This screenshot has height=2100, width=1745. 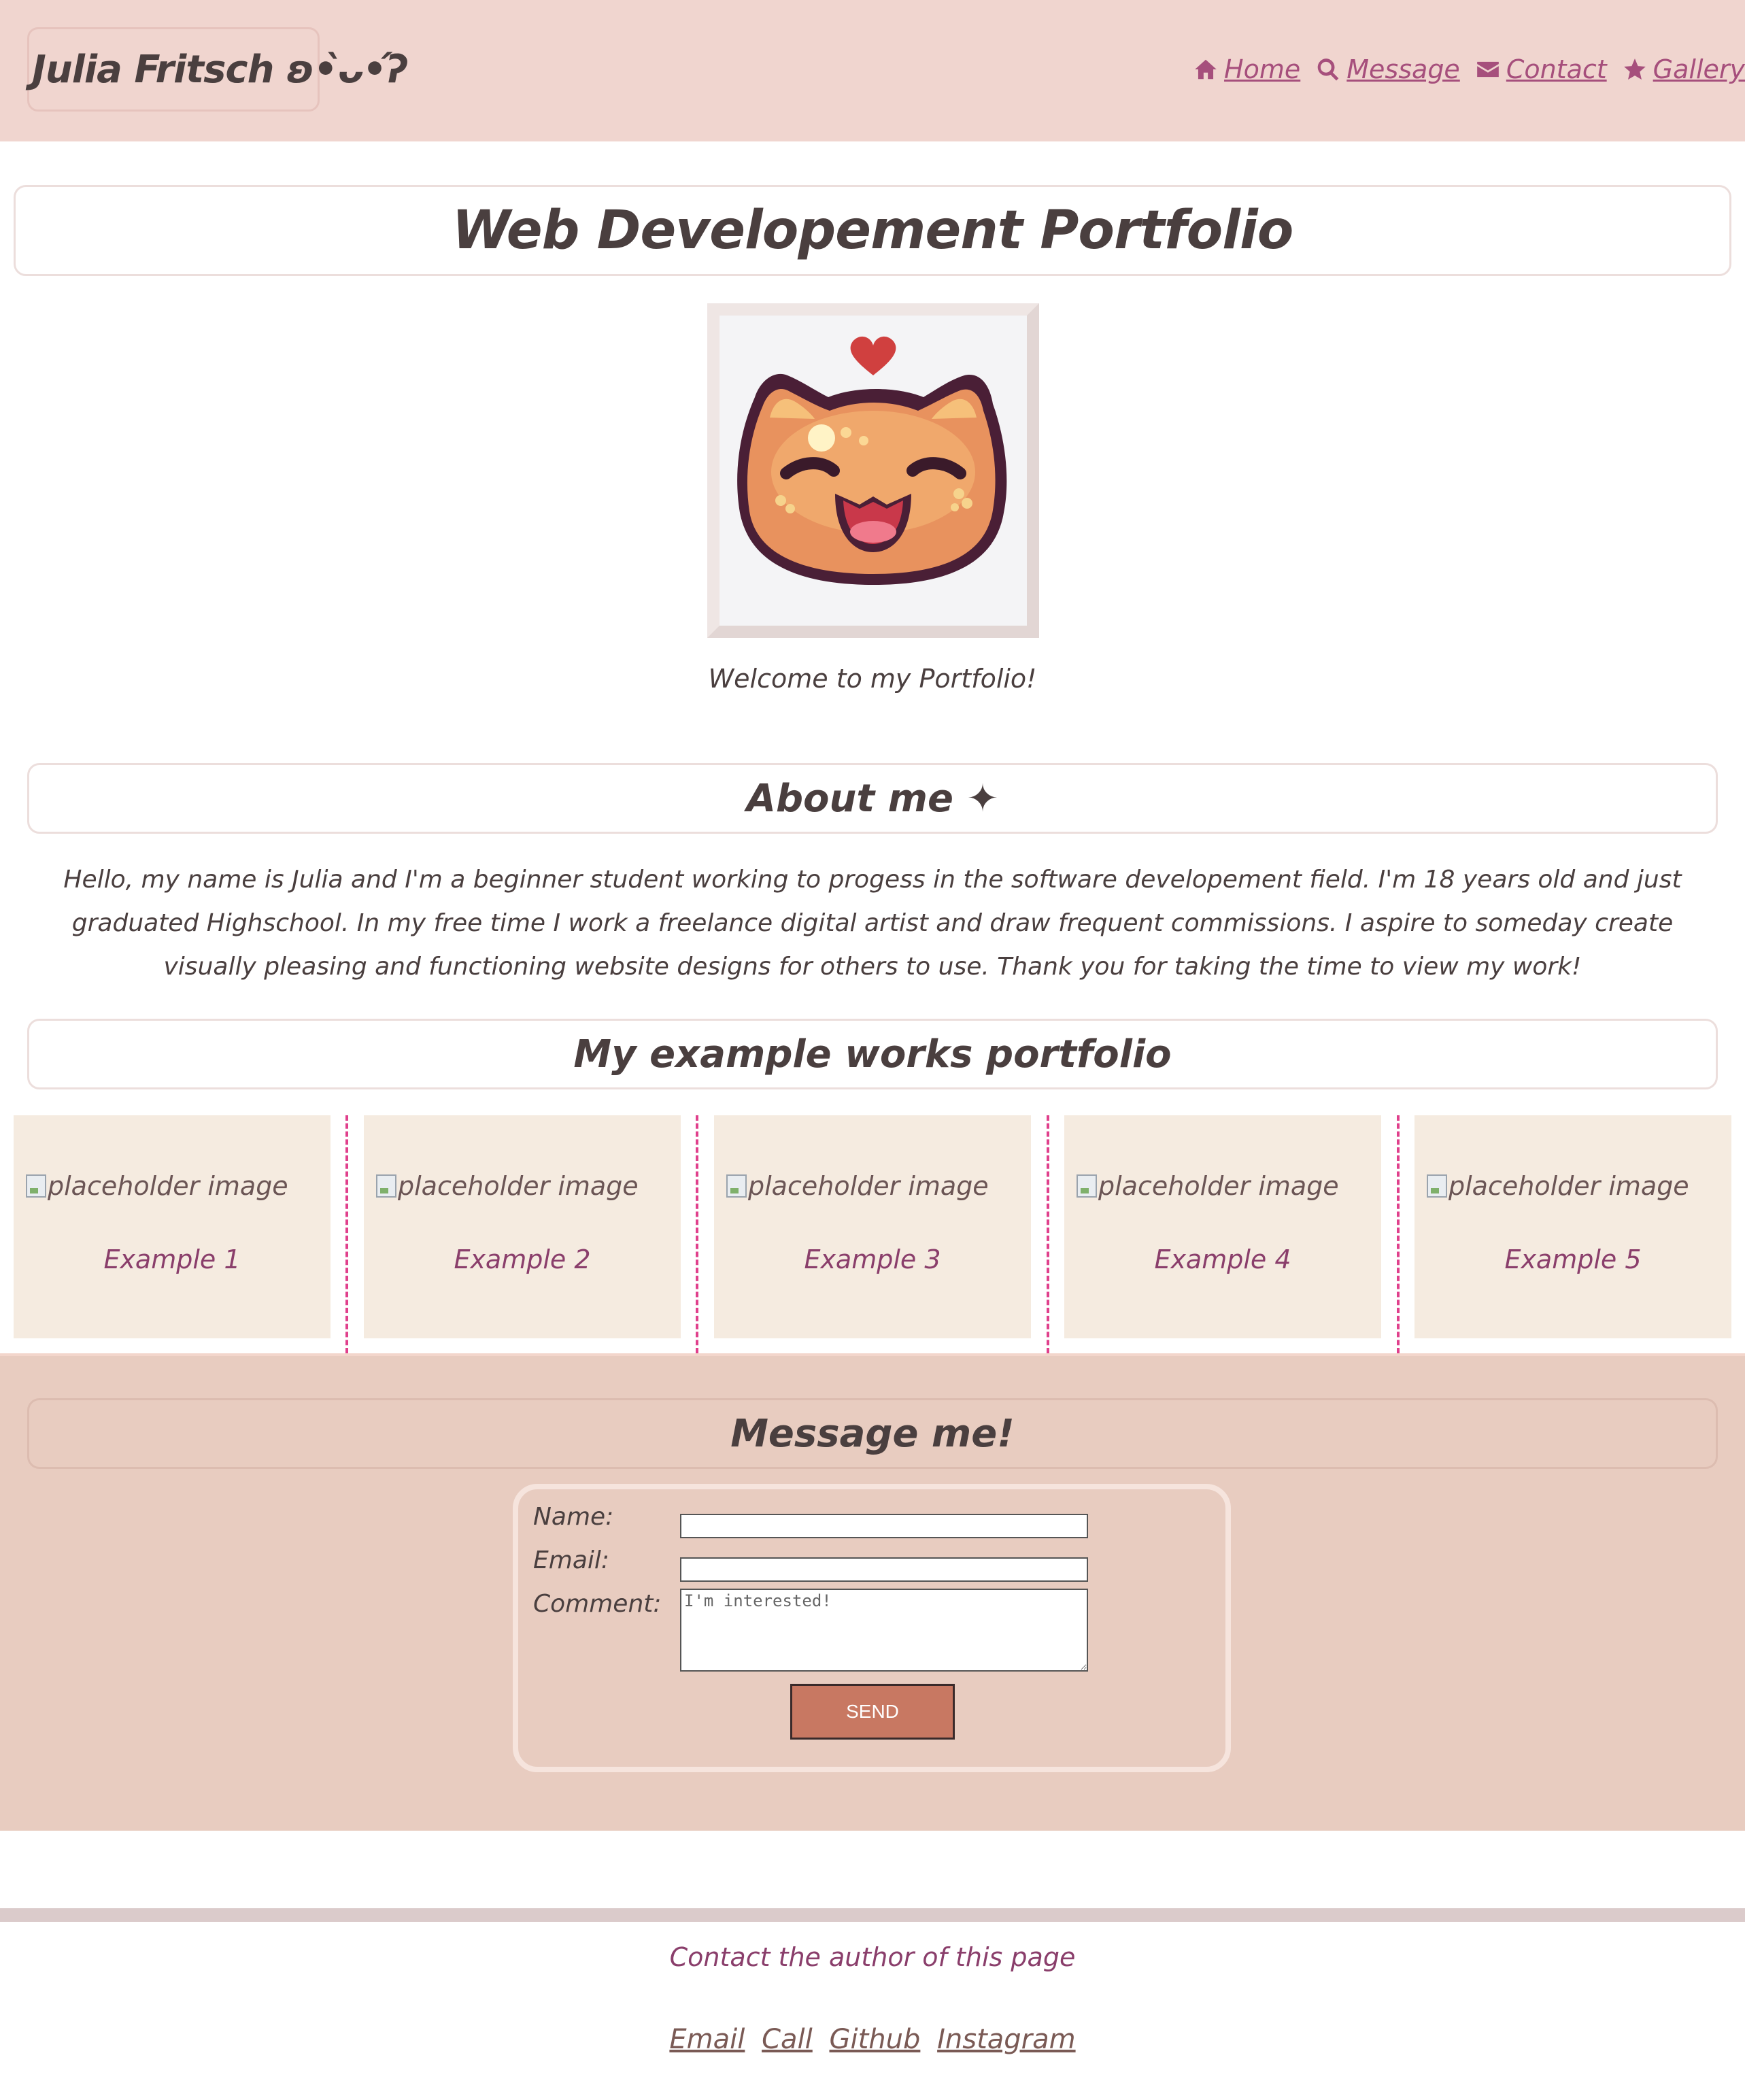 What do you see at coordinates (1206, 69) in the screenshot?
I see `home-icon` at bounding box center [1206, 69].